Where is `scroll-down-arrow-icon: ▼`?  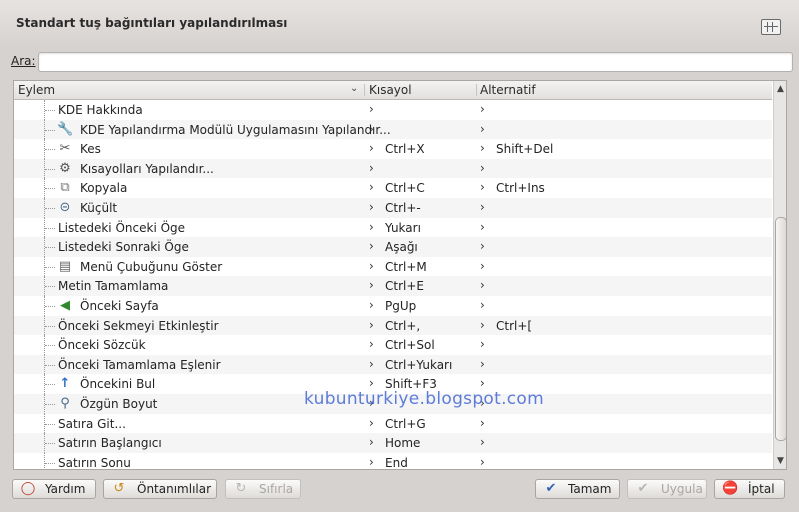 scroll-down-arrow-icon: ▼ is located at coordinates (780, 461).